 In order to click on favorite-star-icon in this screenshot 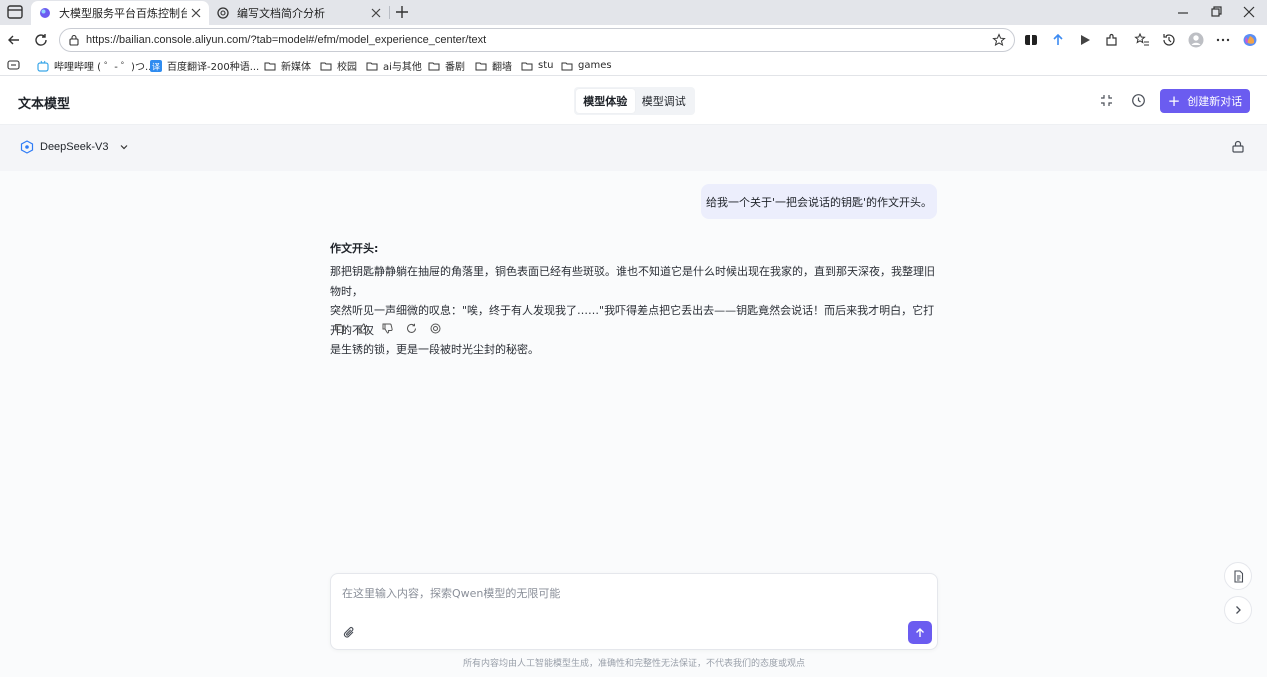, I will do `click(999, 40)`.